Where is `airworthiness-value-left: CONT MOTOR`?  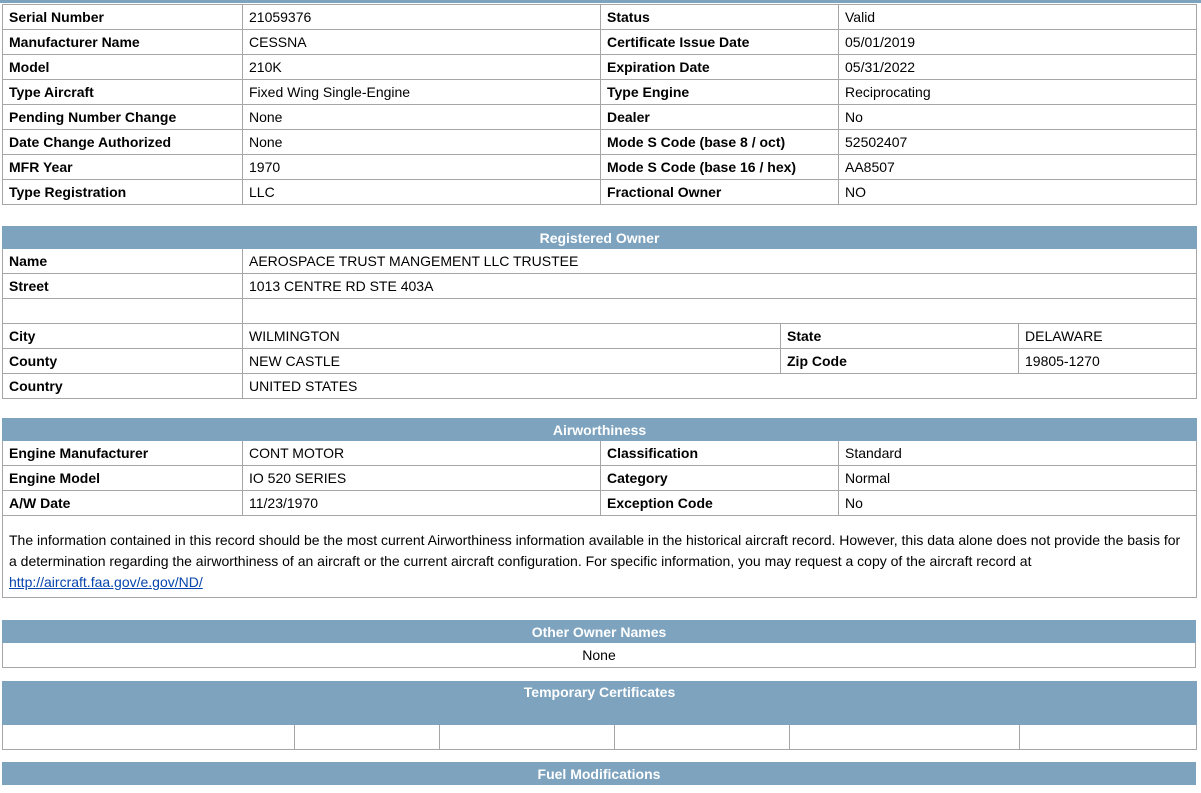 airworthiness-value-left: CONT MOTOR is located at coordinates (421, 453).